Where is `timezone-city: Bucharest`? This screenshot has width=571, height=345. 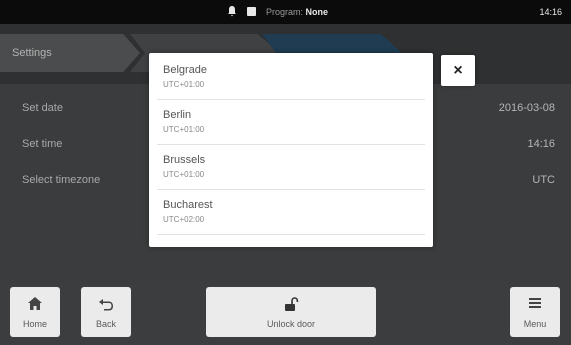 timezone-city: Bucharest is located at coordinates (188, 205).